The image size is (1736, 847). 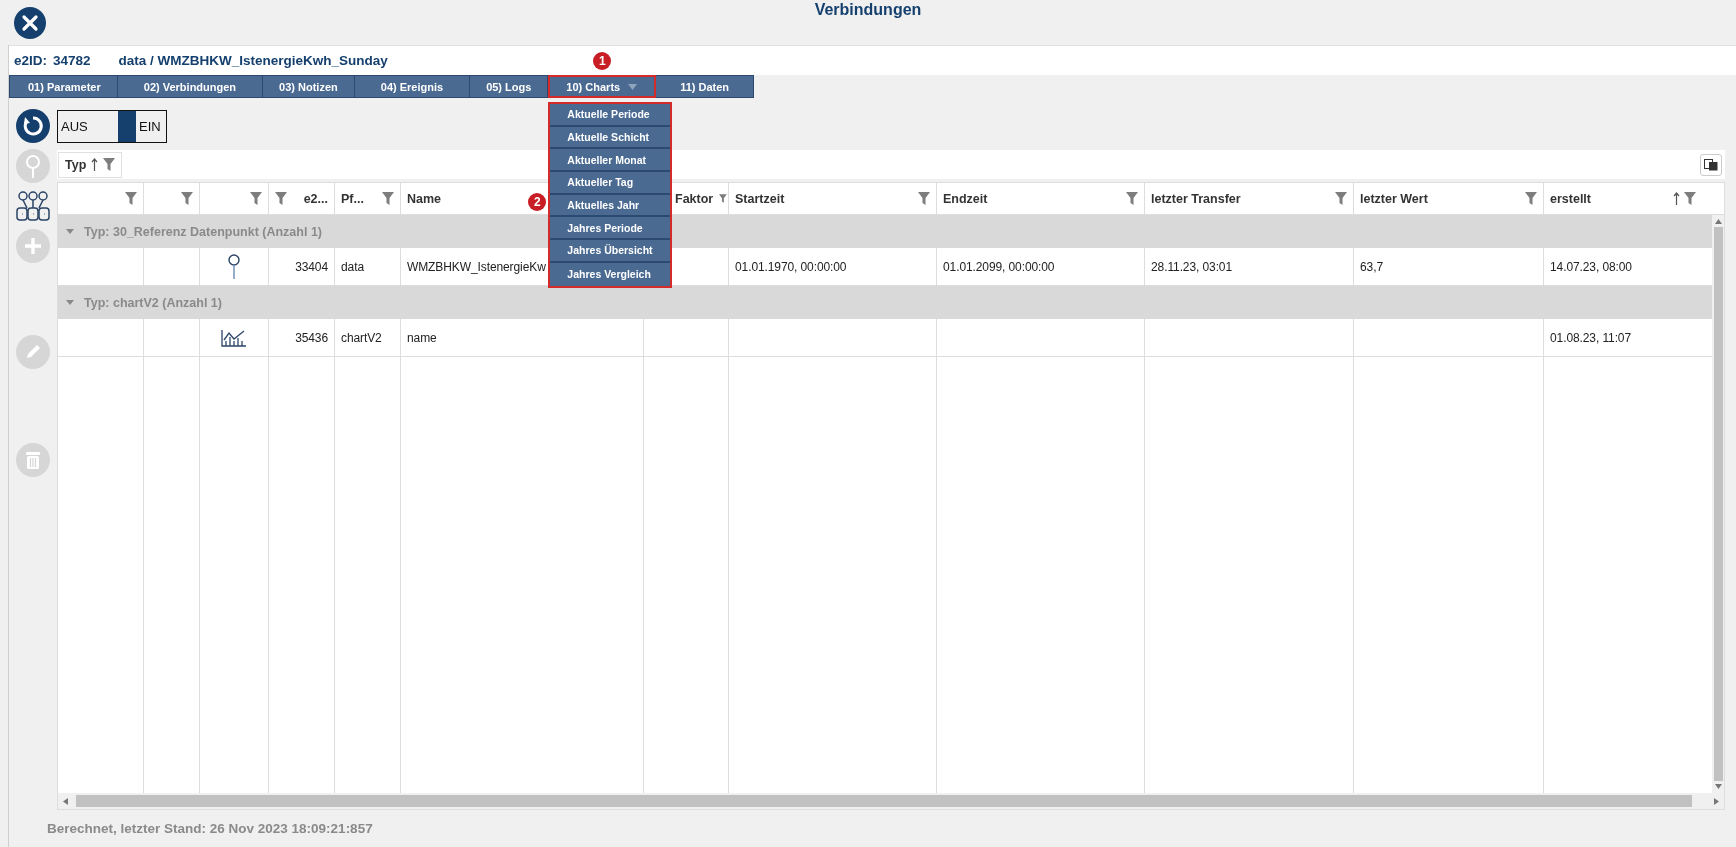 I want to click on column-chooser-button, so click(x=1711, y=164).